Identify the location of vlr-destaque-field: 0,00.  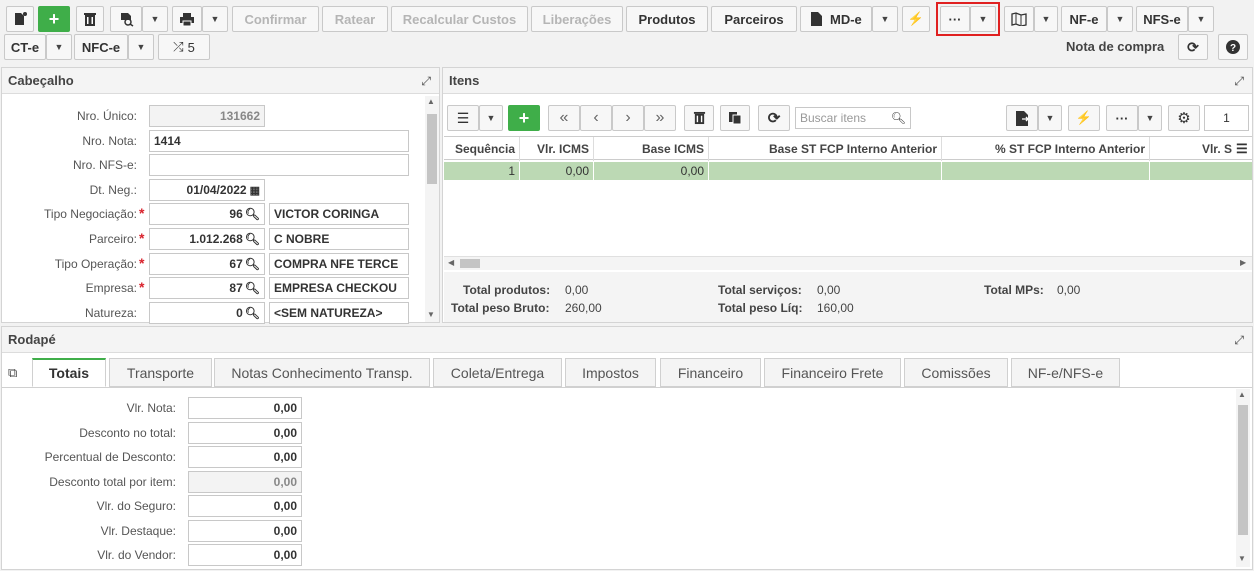
(245, 531).